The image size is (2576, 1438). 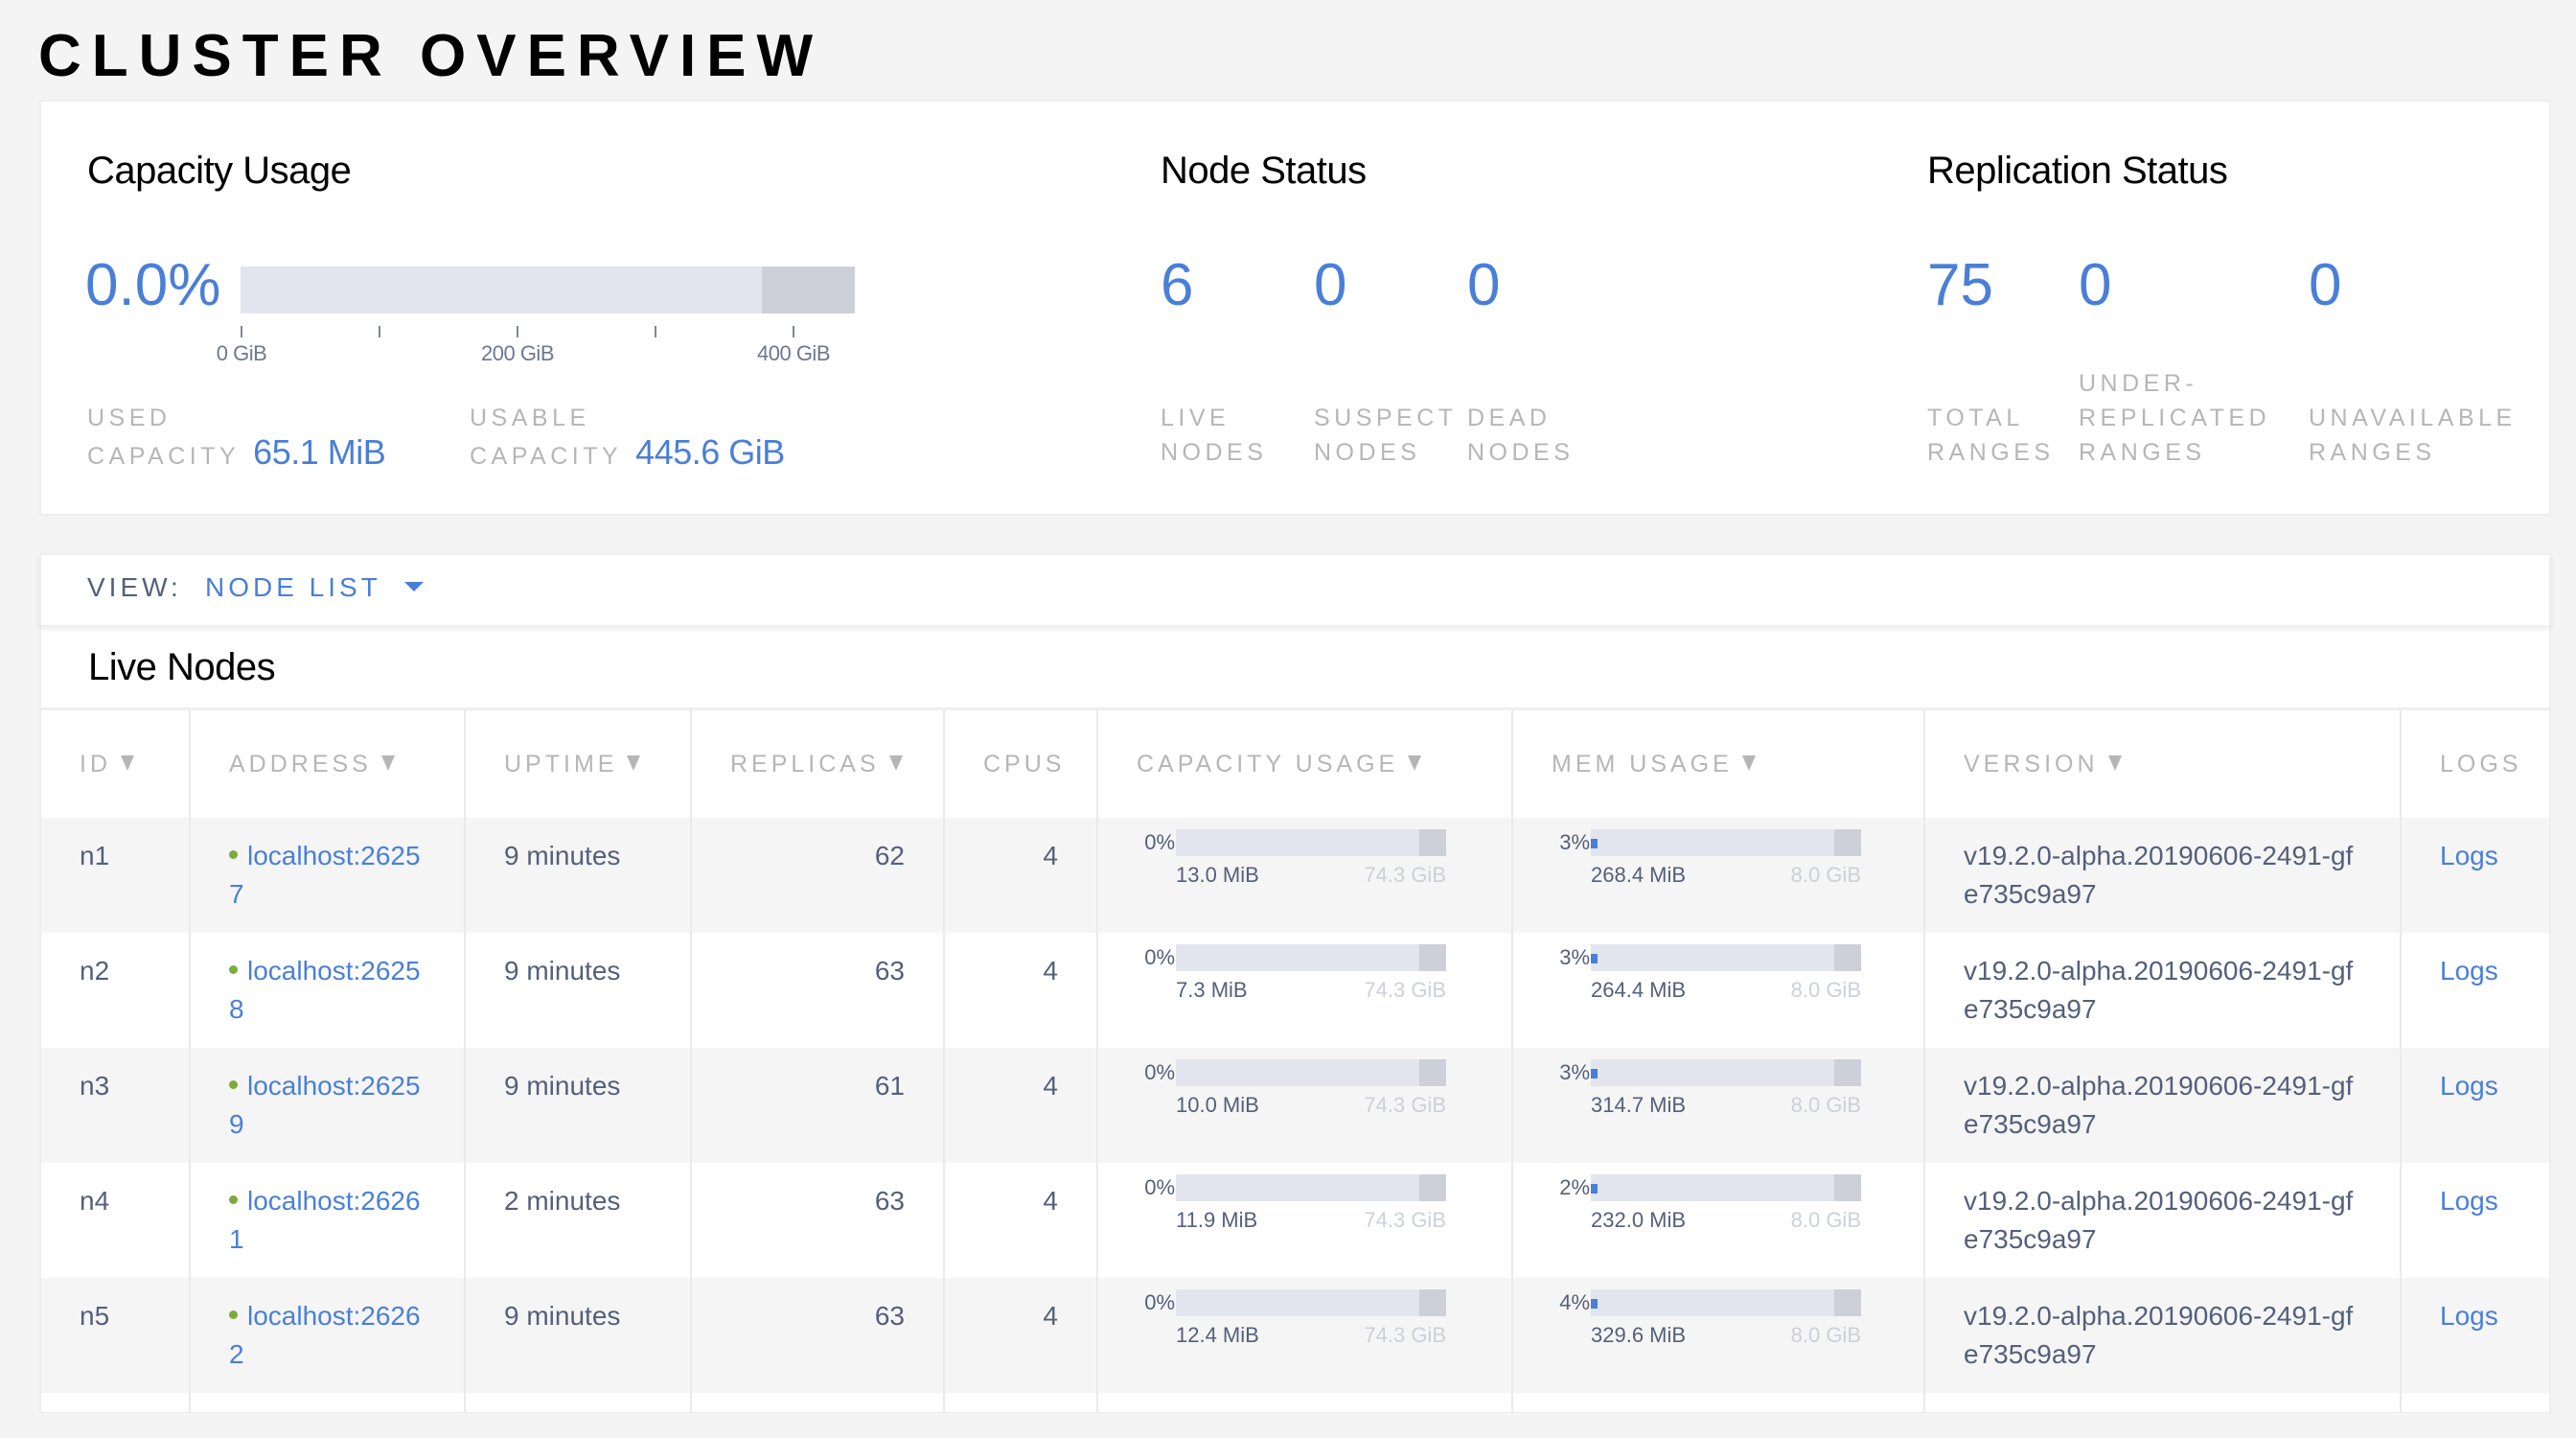 What do you see at coordinates (2413, 435) in the screenshot?
I see `unavailable-ranges-label: UNAVAILABLE RANGES` at bounding box center [2413, 435].